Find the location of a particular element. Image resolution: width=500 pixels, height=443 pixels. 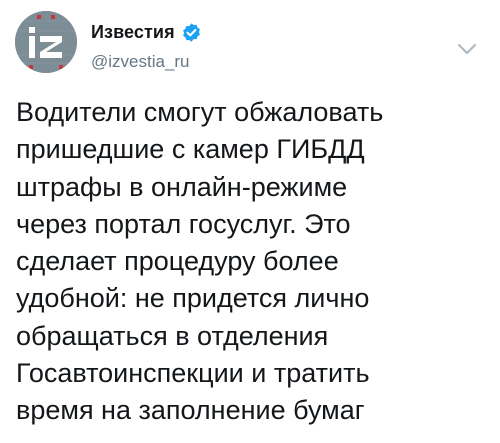

izvestia-logo-icon is located at coordinates (46, 42).